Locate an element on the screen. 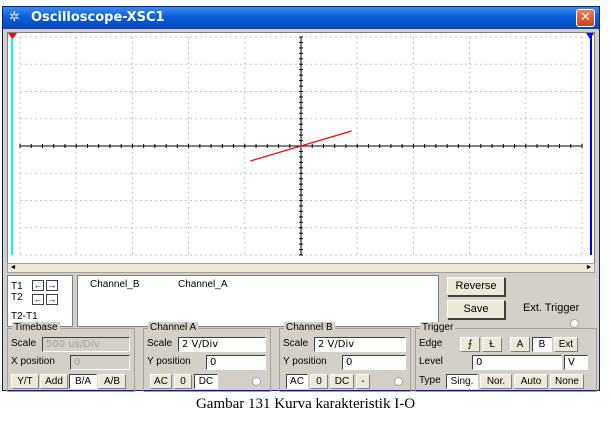 The height and width of the screenshot is (423, 611). save-button: Save is located at coordinates (476, 309).